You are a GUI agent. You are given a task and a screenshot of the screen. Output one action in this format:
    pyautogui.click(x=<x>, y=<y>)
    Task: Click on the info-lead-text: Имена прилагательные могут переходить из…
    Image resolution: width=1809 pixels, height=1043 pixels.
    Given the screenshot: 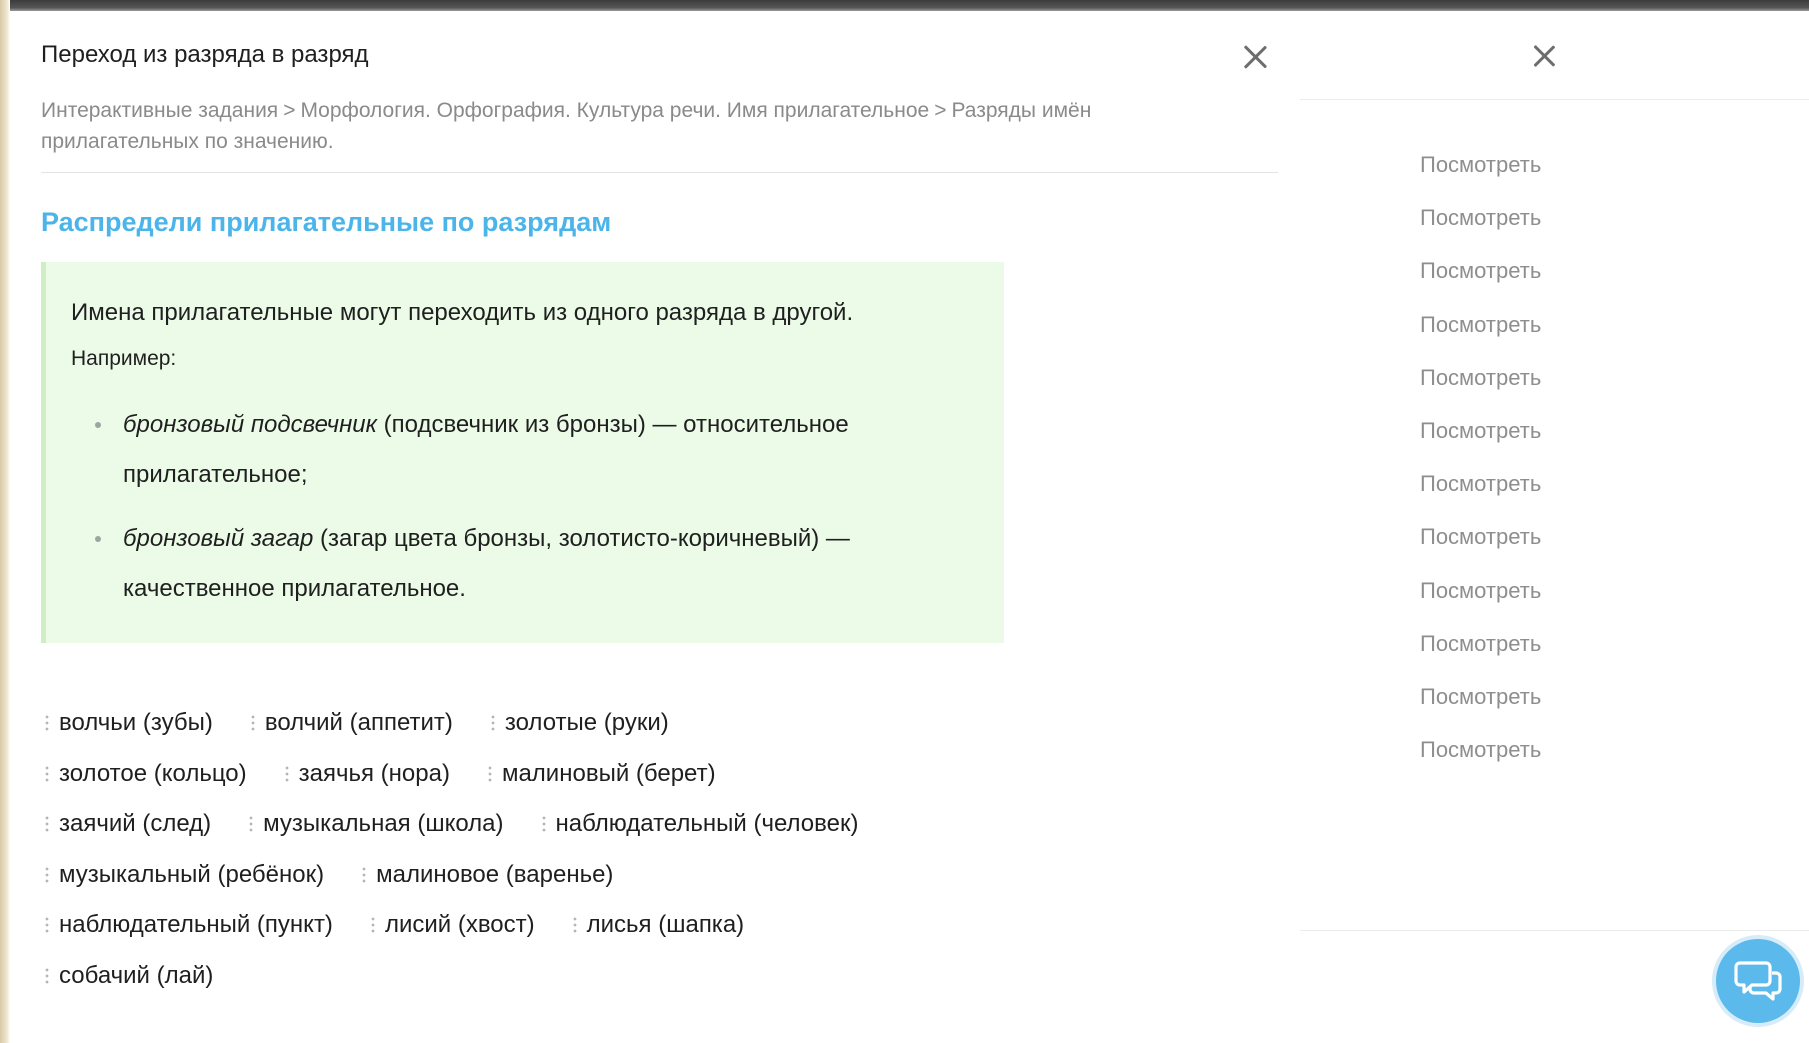 What is the action you would take?
    pyautogui.click(x=462, y=312)
    